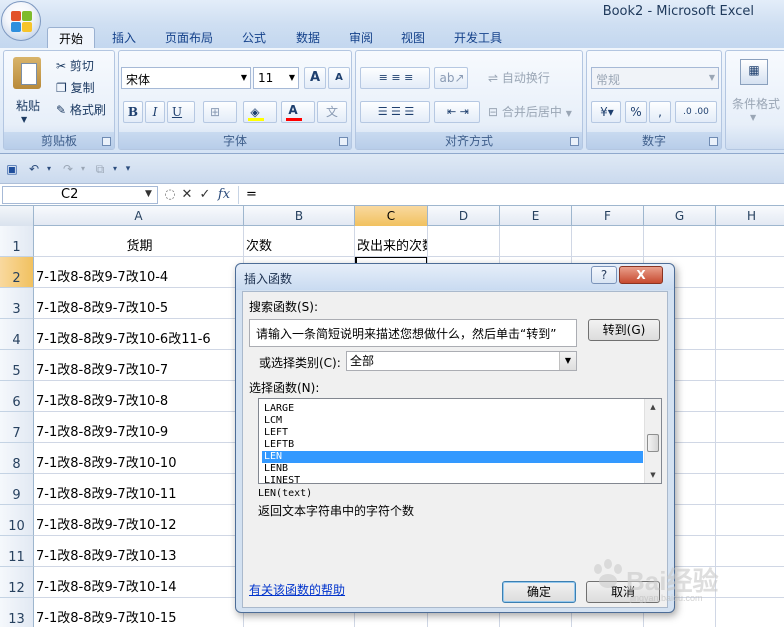 Image resolution: width=784 pixels, height=627 pixels. I want to click on ok-button: 确定, so click(539, 592).